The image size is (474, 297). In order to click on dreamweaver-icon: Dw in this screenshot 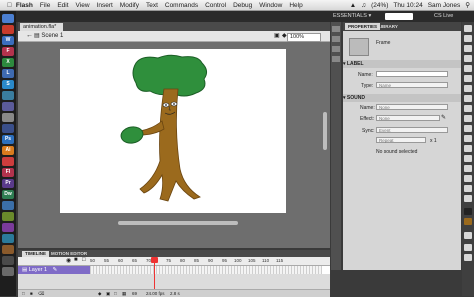, I will do `click(8, 194)`.